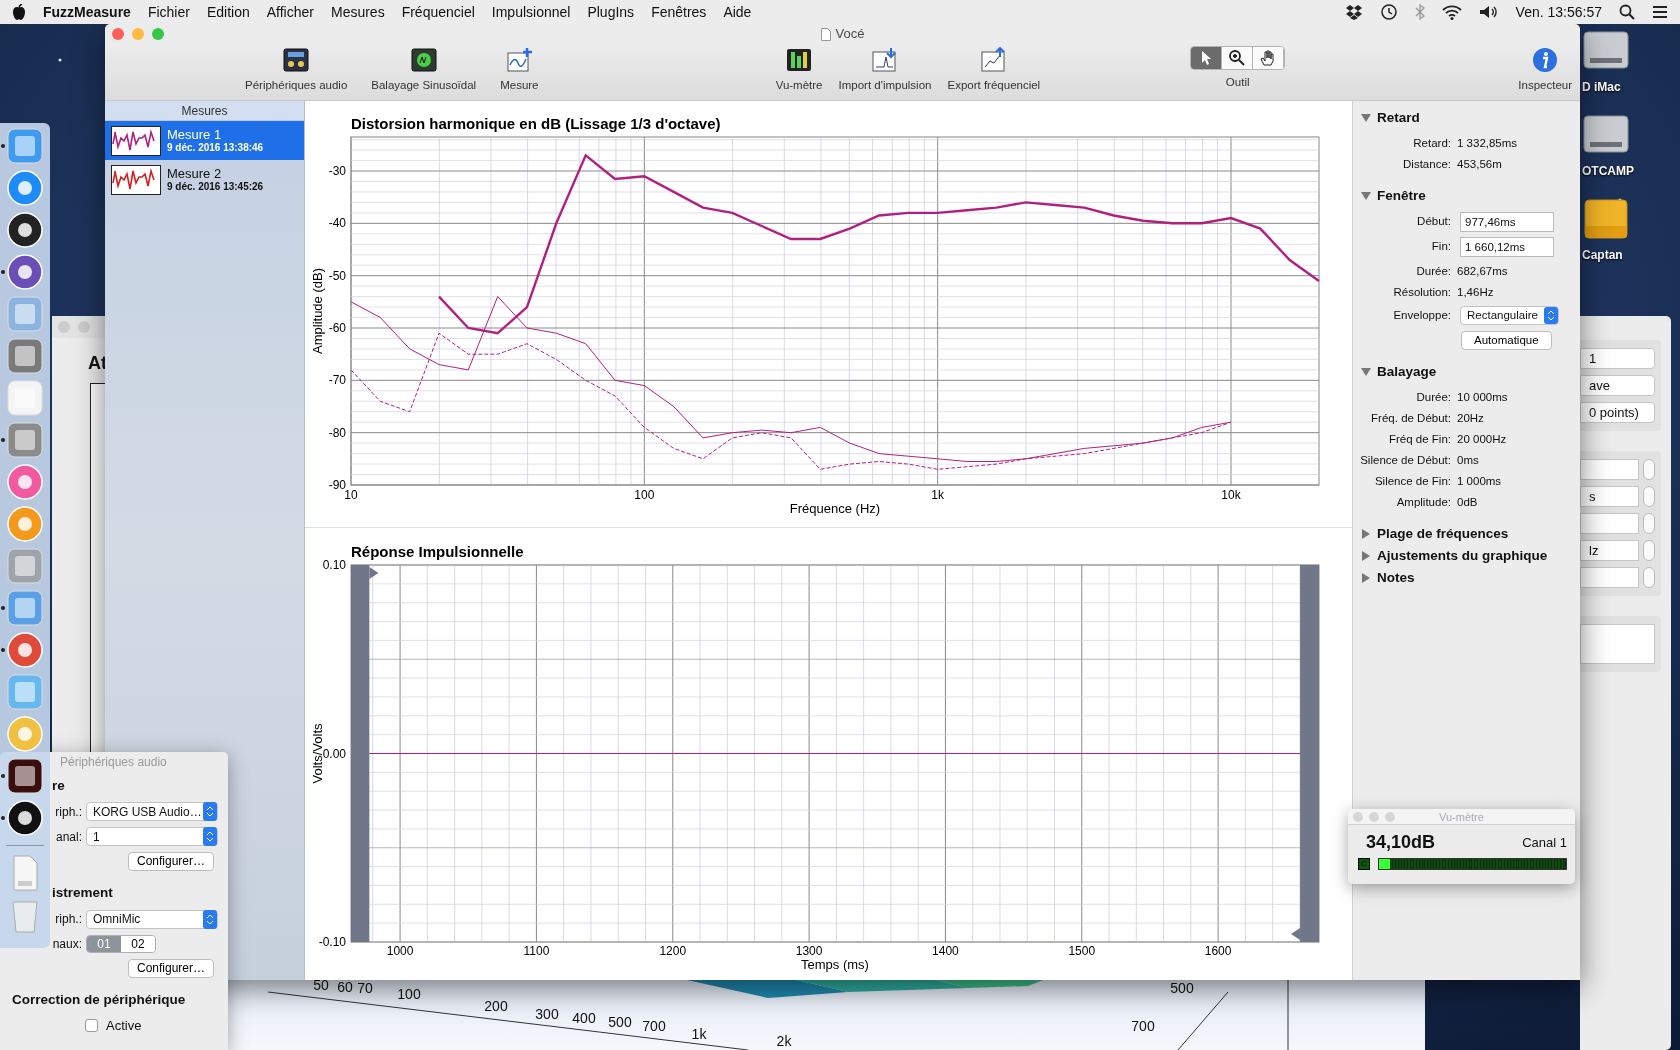 The image size is (1680, 1050). Describe the element at coordinates (1617, 412) in the screenshot. I see `popup-button: 0 points)` at that location.